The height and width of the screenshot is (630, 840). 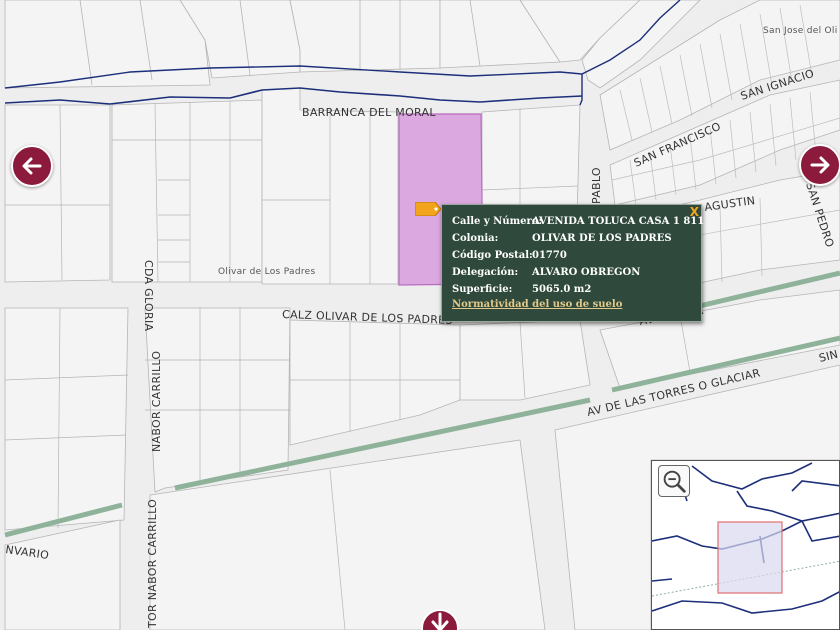 What do you see at coordinates (549, 255) in the screenshot?
I see `popup-value: 01770` at bounding box center [549, 255].